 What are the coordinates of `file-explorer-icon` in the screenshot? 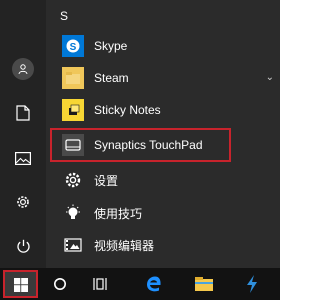 It's located at (204, 284).